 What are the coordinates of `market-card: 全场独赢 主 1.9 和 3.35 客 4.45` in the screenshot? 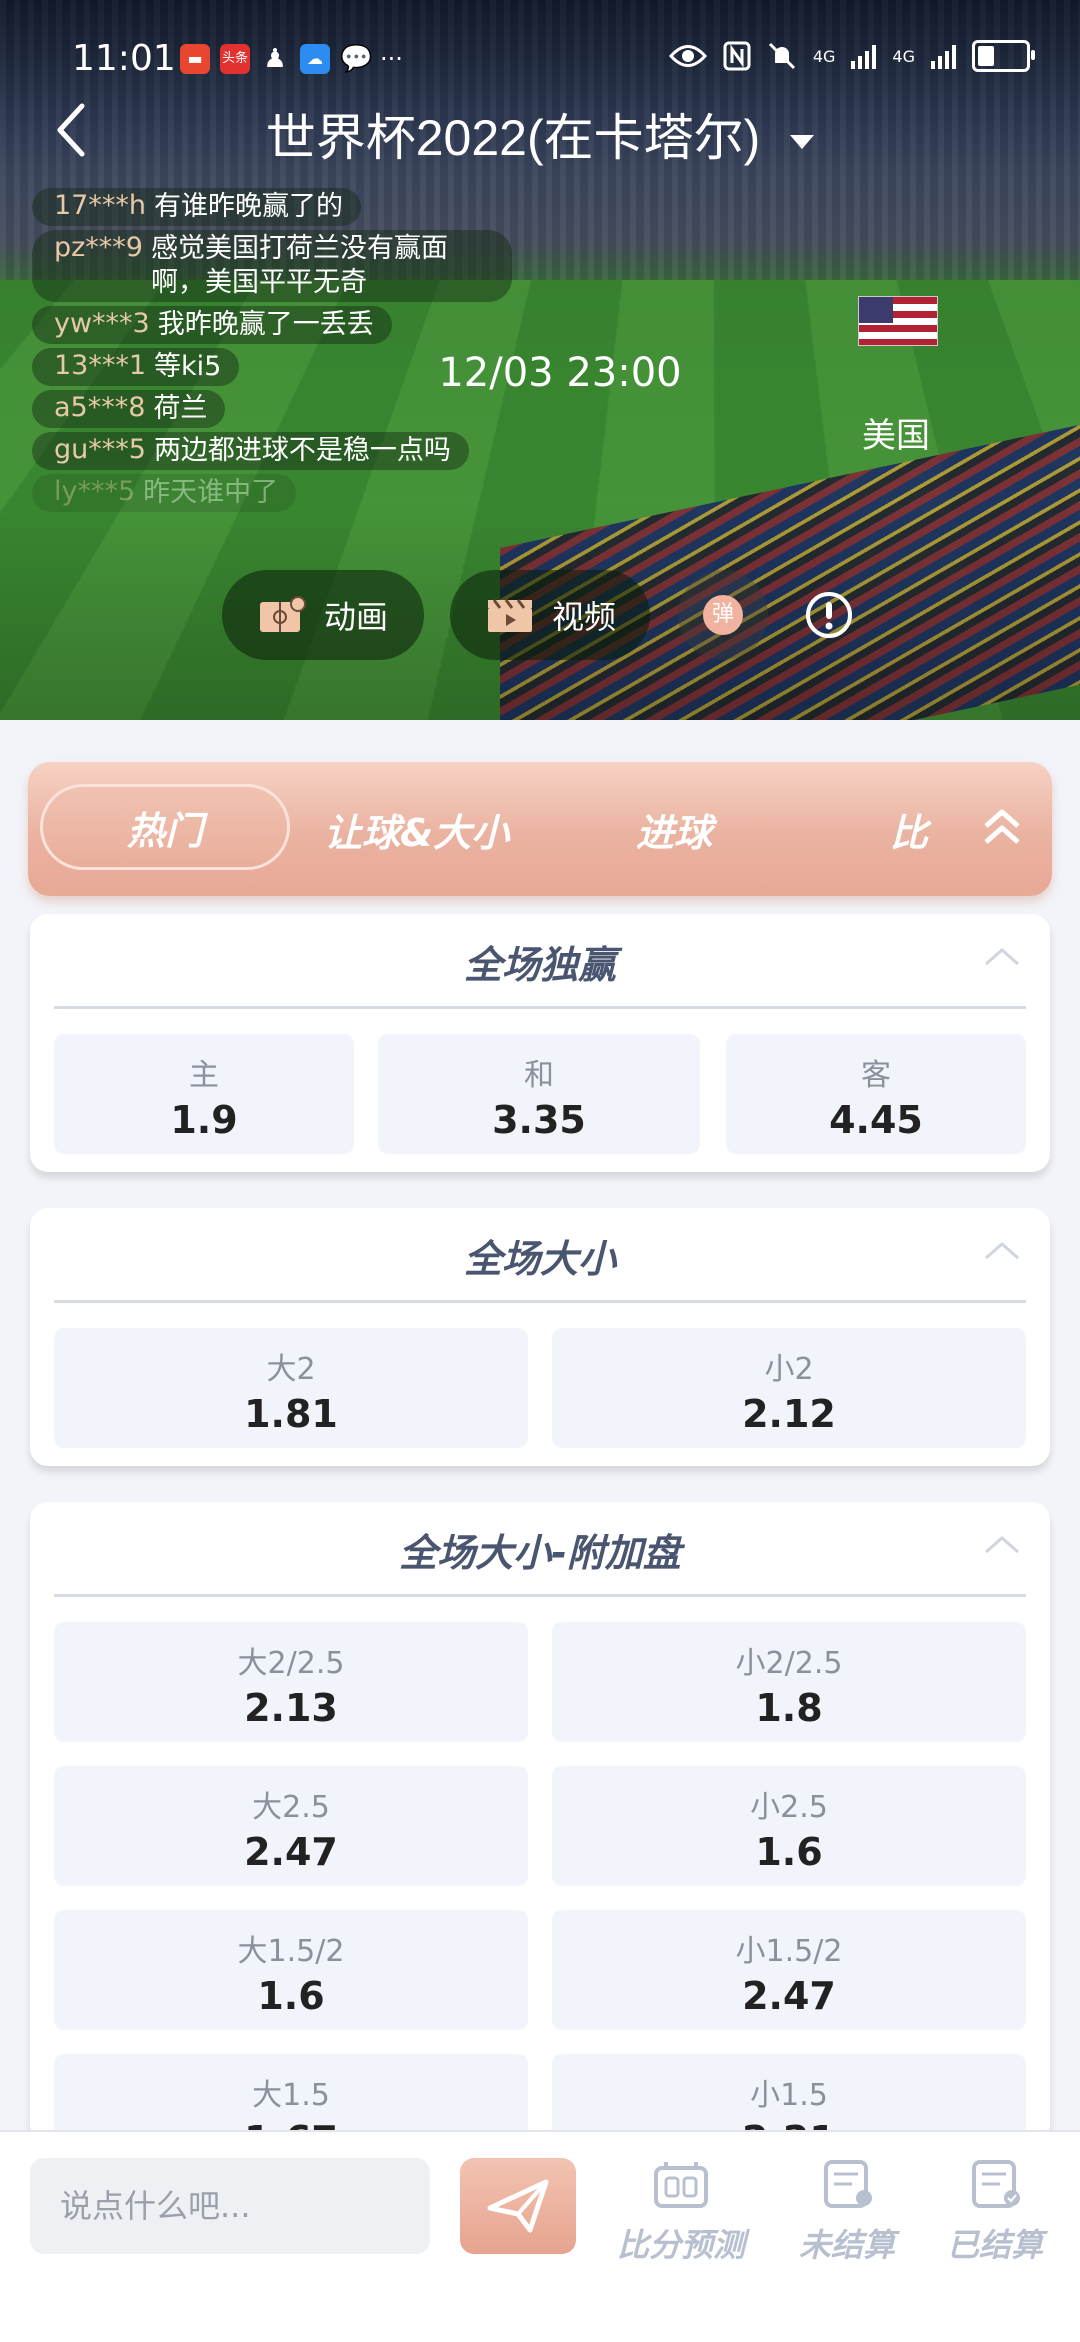 It's located at (540, 1043).